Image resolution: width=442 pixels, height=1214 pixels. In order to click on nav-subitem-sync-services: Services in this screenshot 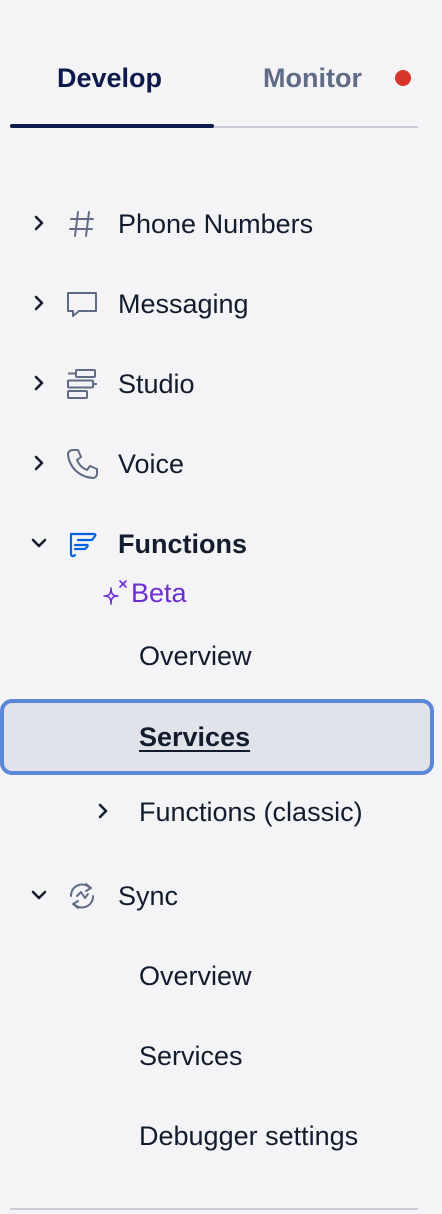, I will do `click(221, 1056)`.